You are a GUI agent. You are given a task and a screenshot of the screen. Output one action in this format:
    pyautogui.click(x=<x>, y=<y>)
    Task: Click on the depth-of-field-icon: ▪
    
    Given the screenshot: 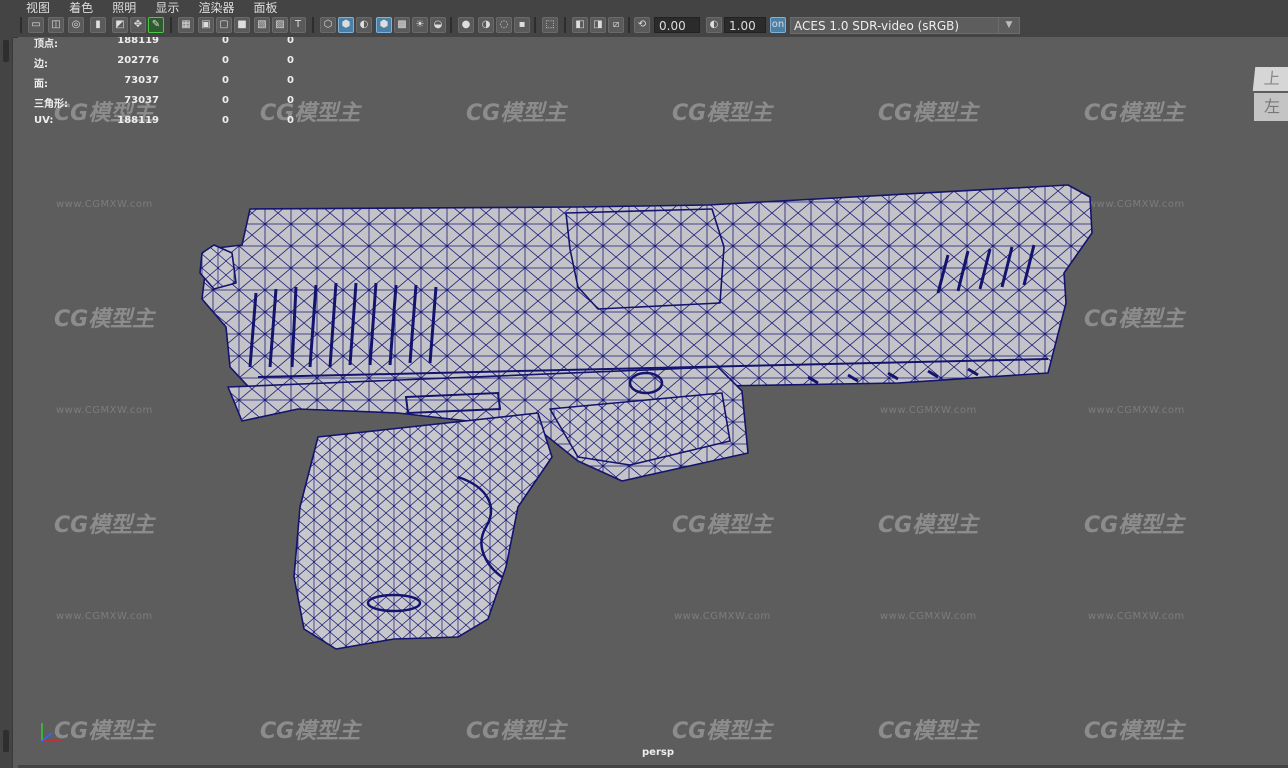 What is the action you would take?
    pyautogui.click(x=522, y=25)
    